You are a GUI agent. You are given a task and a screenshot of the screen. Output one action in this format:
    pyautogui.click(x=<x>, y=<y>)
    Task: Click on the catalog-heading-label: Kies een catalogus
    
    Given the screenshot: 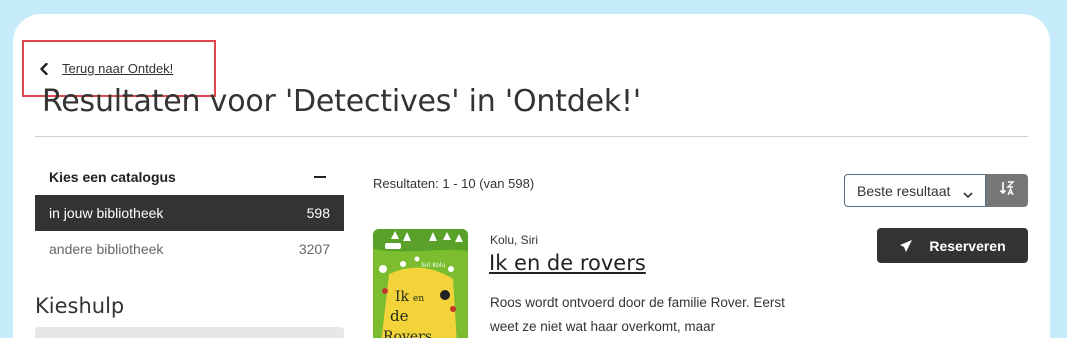 What is the action you would take?
    pyautogui.click(x=112, y=177)
    